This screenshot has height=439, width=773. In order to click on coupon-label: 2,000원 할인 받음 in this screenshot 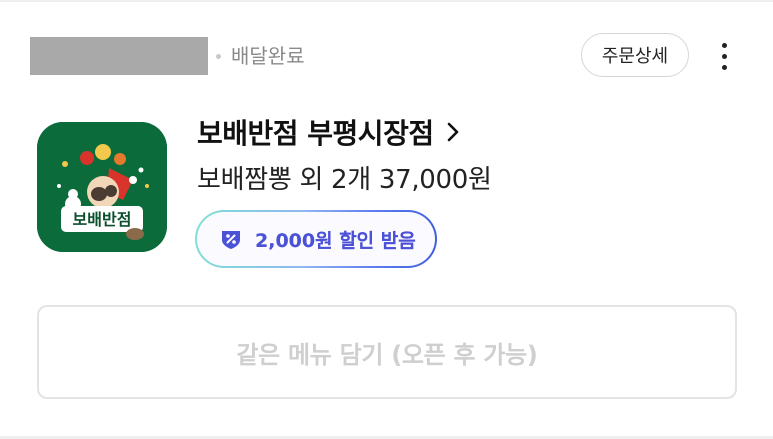, I will do `click(335, 239)`.